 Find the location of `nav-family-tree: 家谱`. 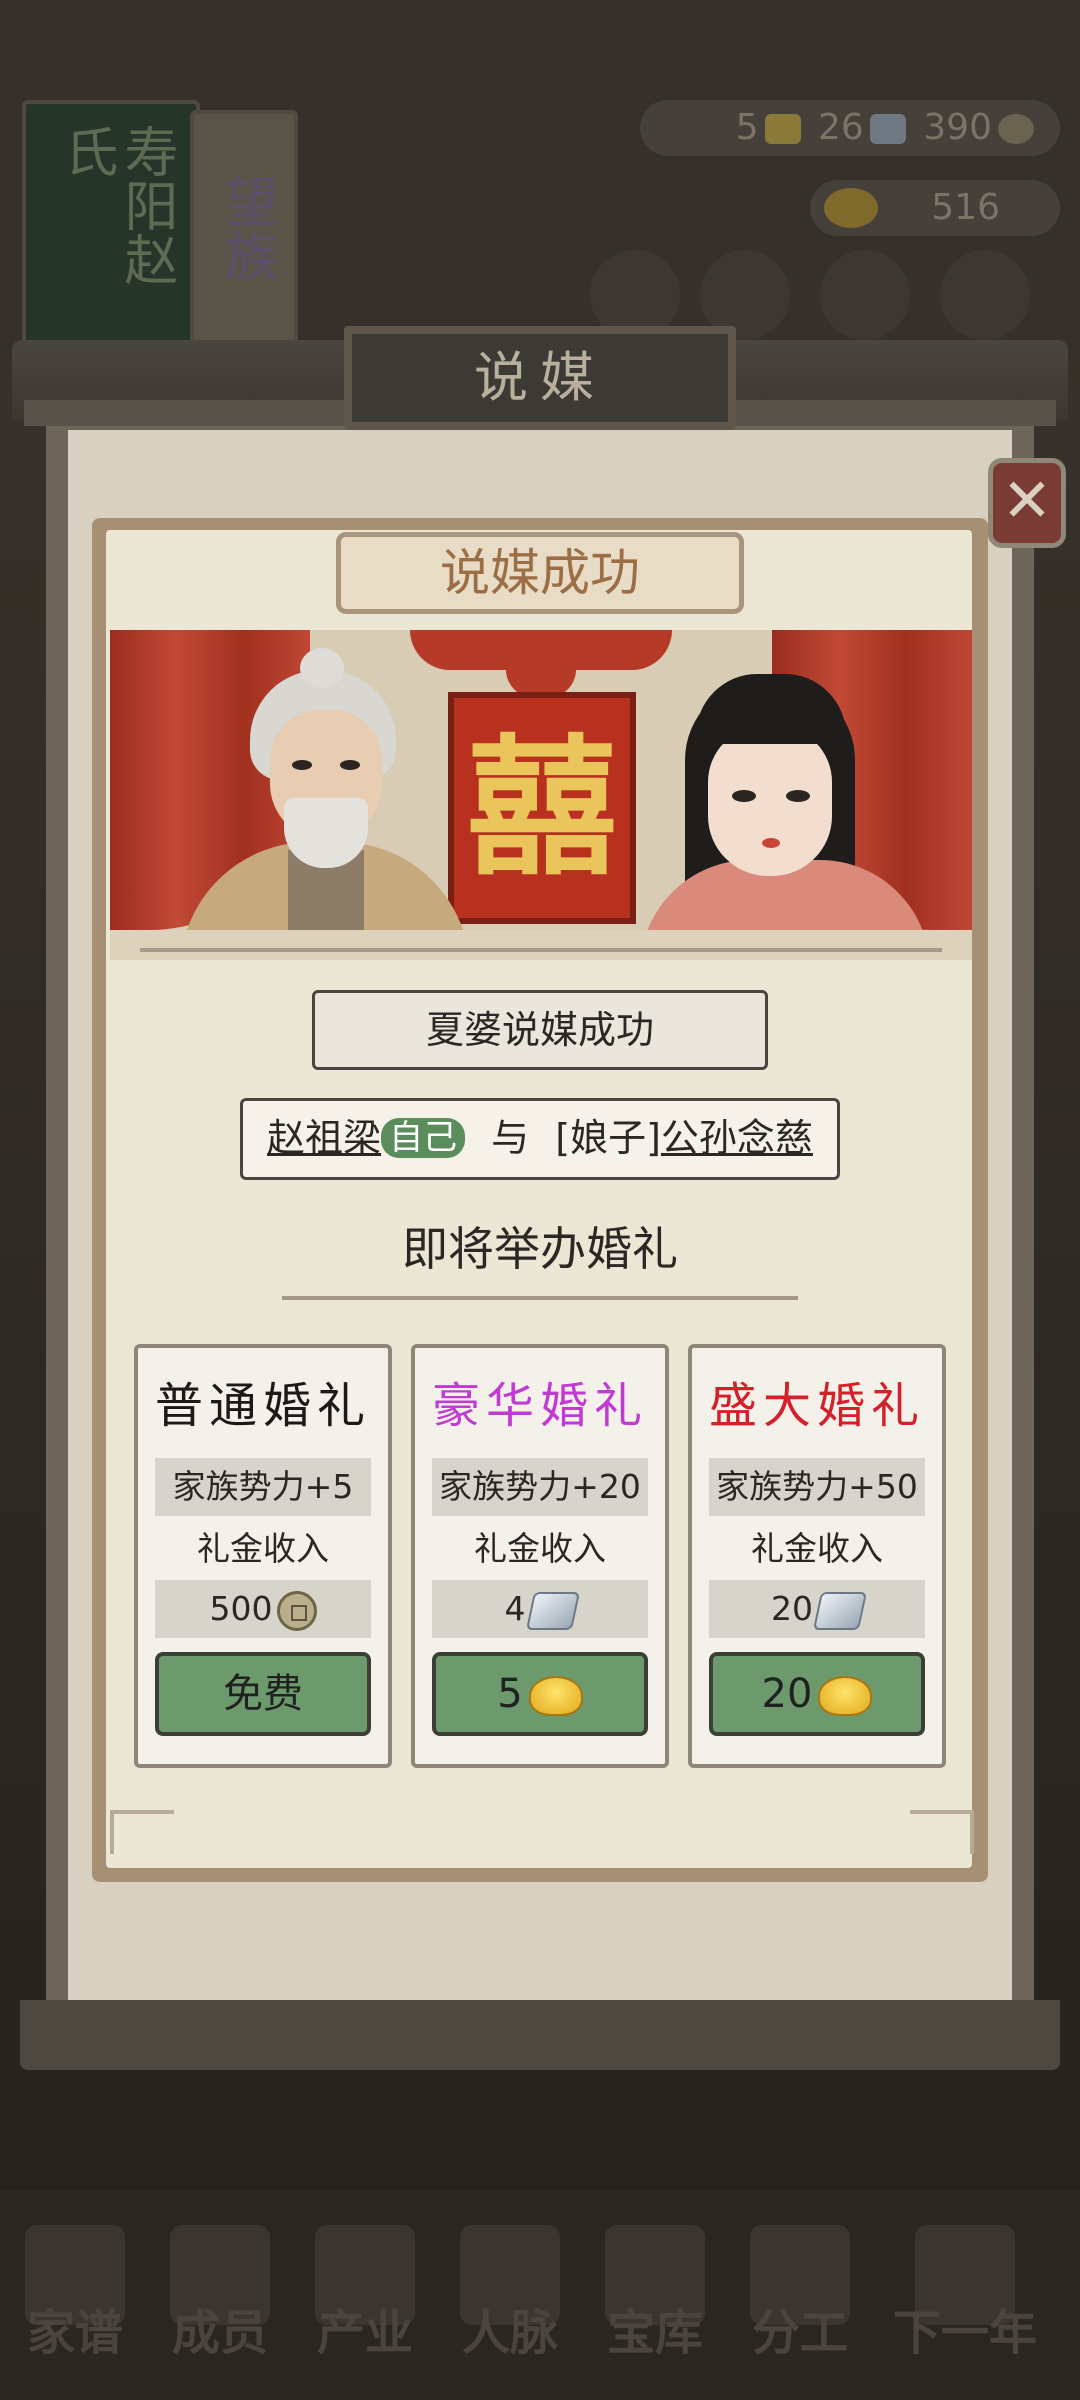

nav-family-tree: 家谱 is located at coordinates (75, 2305).